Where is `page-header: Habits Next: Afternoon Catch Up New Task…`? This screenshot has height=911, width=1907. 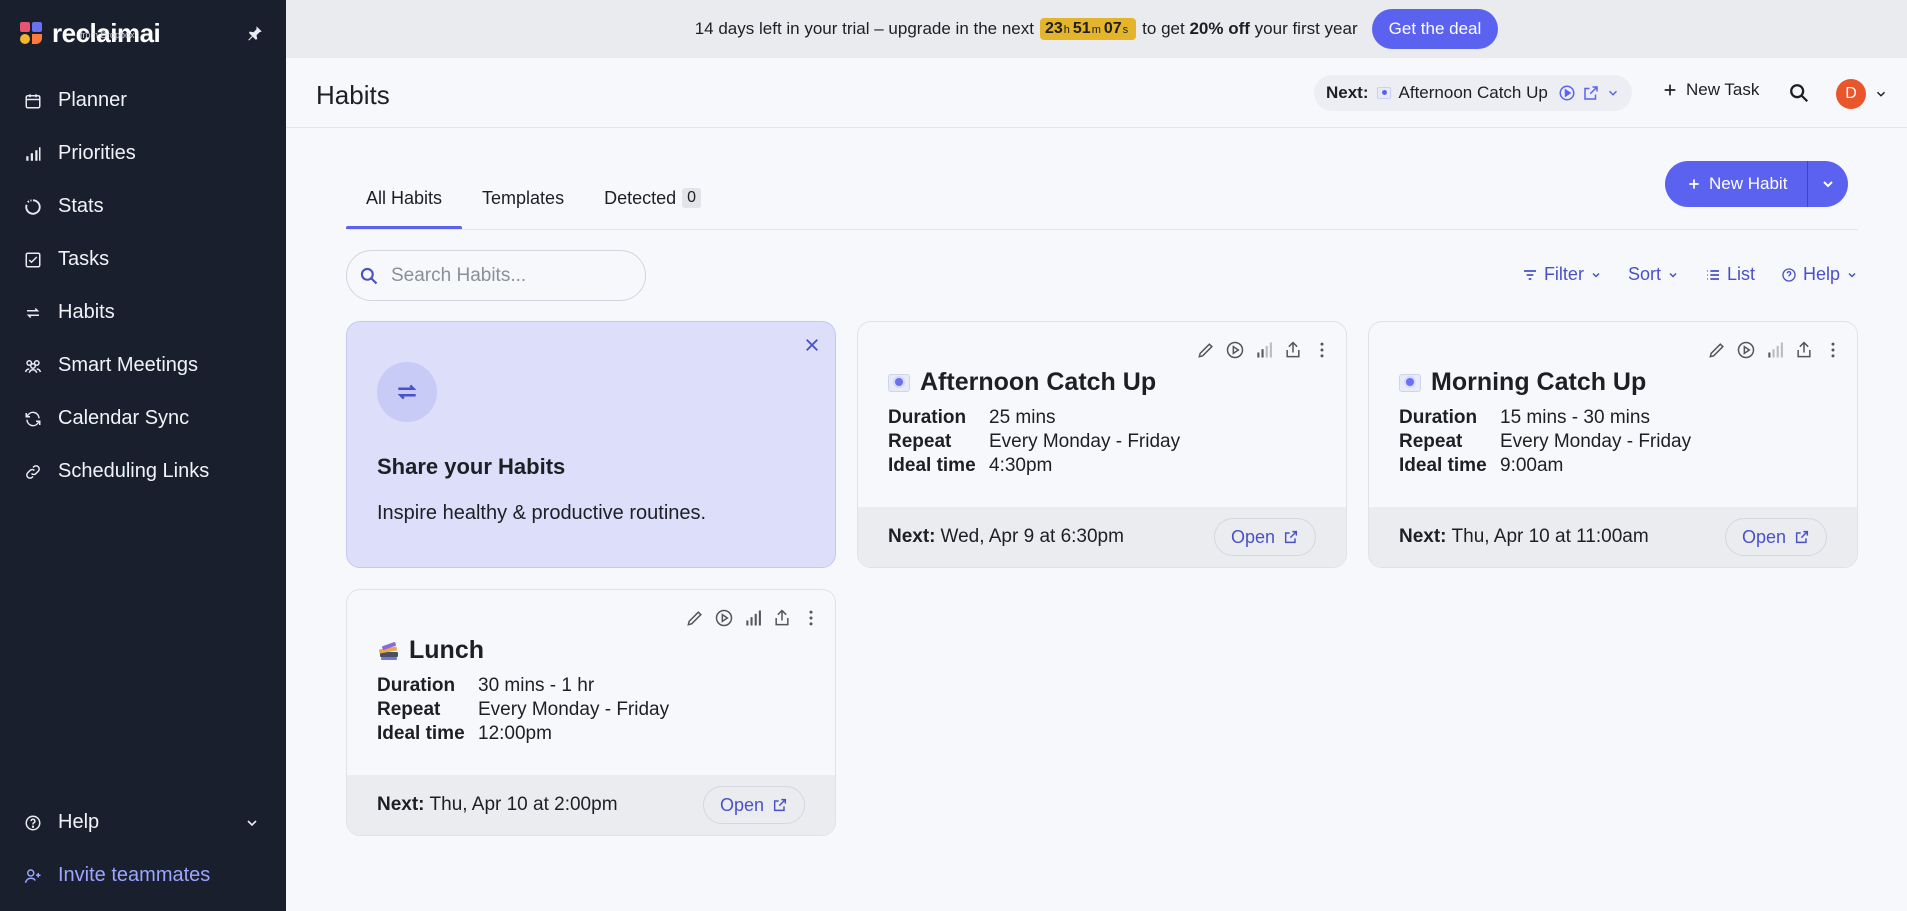
page-header: Habits Next: Afternoon Catch Up New Task… is located at coordinates (1096, 93).